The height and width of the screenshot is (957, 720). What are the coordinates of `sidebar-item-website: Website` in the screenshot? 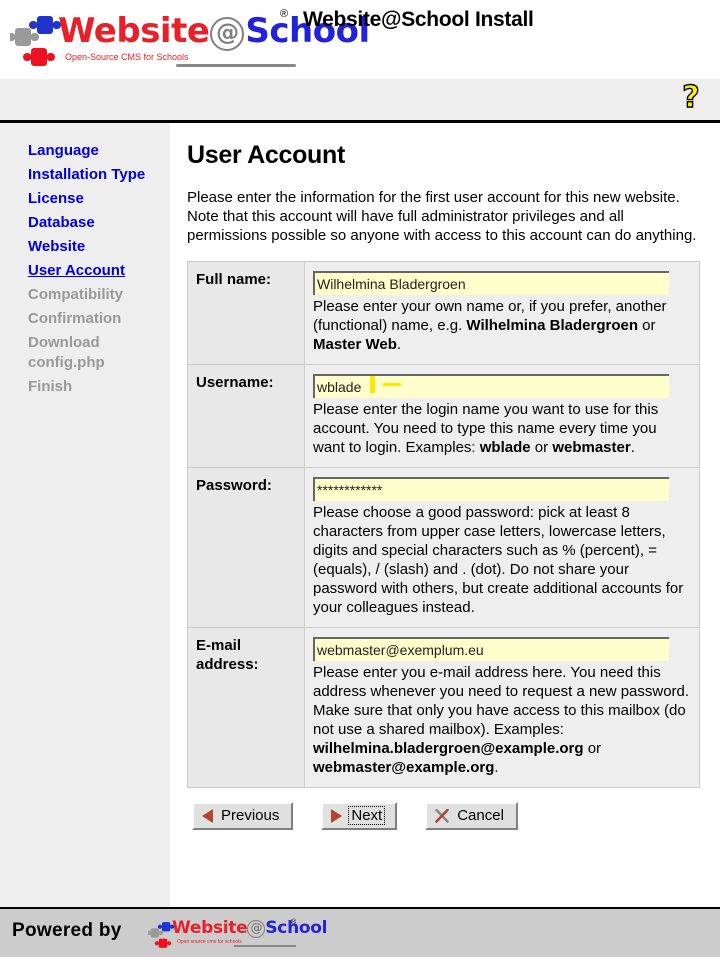 It's located at (85, 247).